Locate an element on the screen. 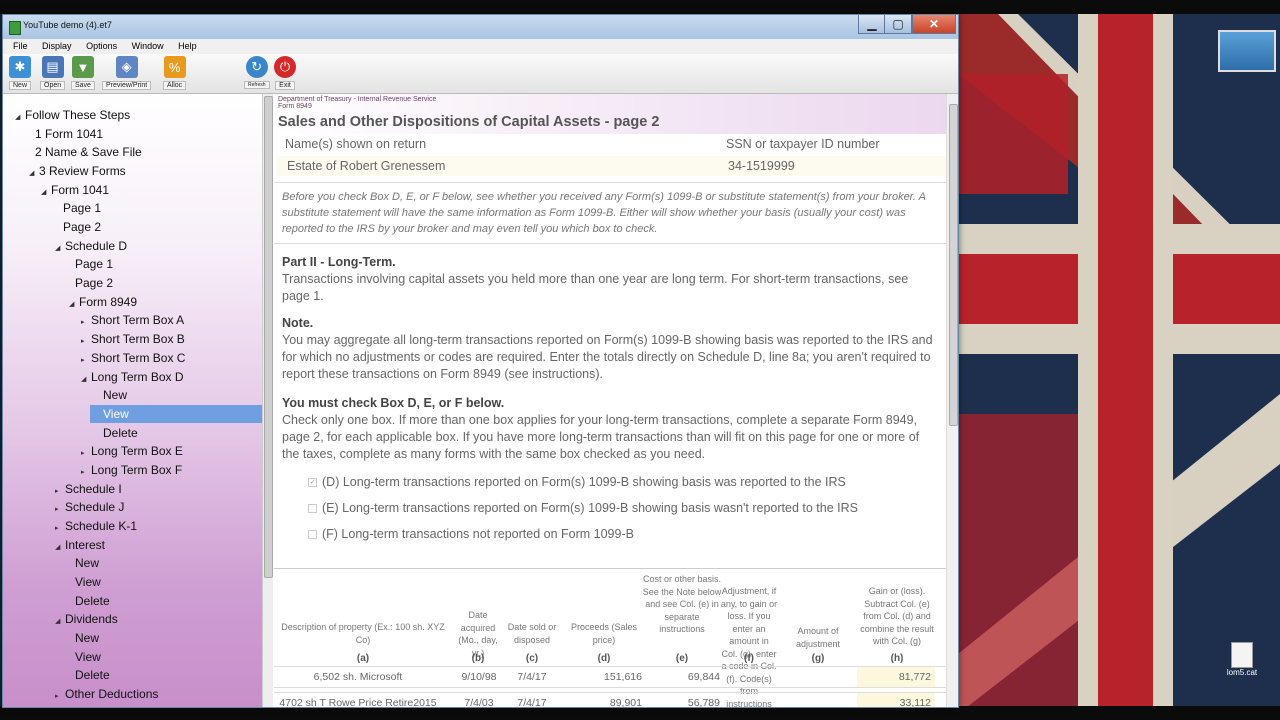 The height and width of the screenshot is (720, 1280). tree-item-label: Form 8949 is located at coordinates (108, 301).